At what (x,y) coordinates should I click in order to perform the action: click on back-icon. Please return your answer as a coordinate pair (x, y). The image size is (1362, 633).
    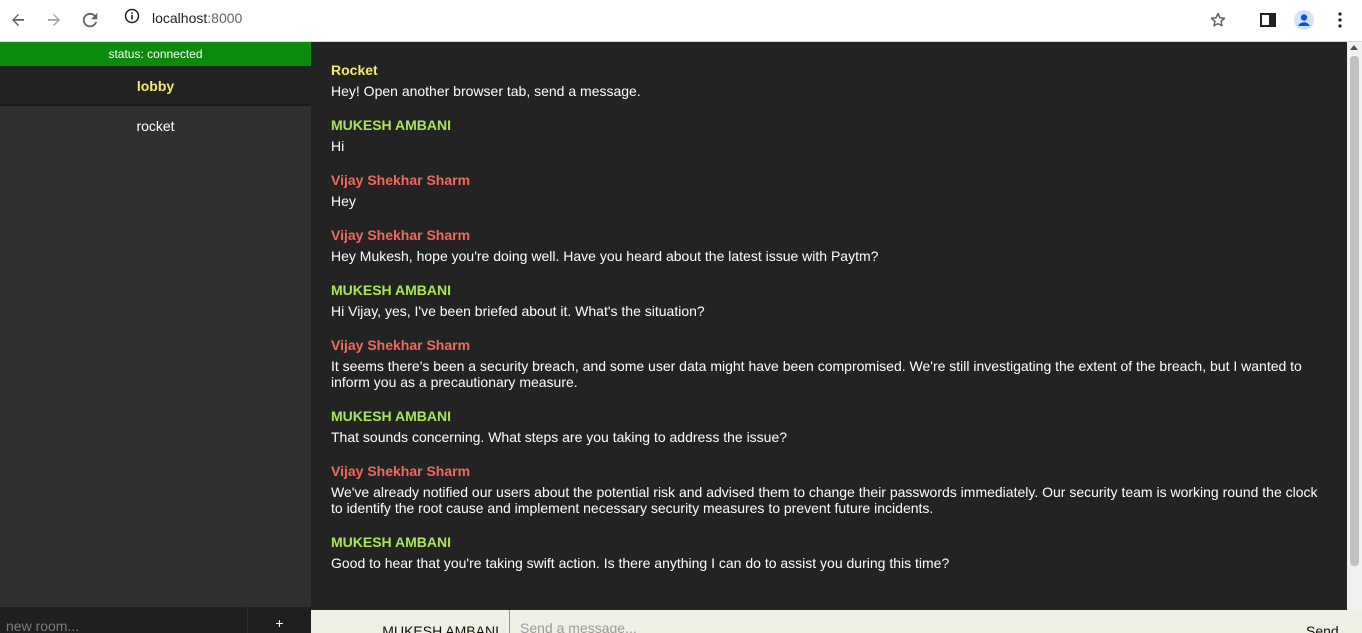
    Looking at the image, I should click on (18, 20).